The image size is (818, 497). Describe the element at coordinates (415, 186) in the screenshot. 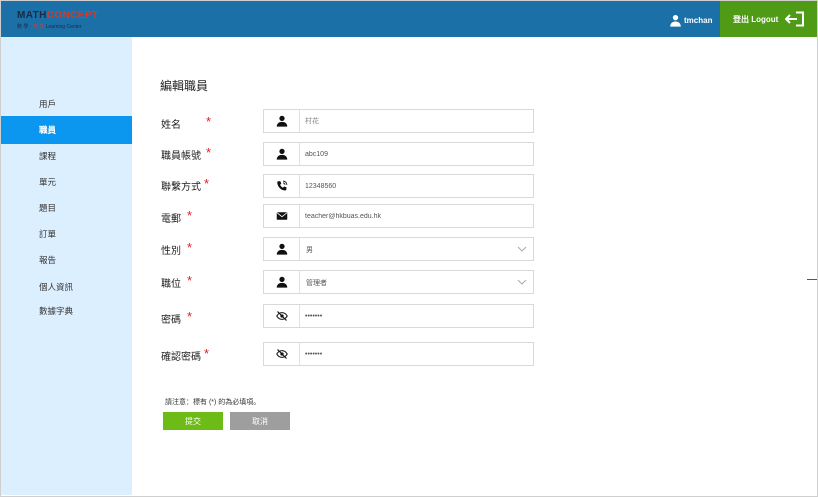

I see `contact-input` at that location.